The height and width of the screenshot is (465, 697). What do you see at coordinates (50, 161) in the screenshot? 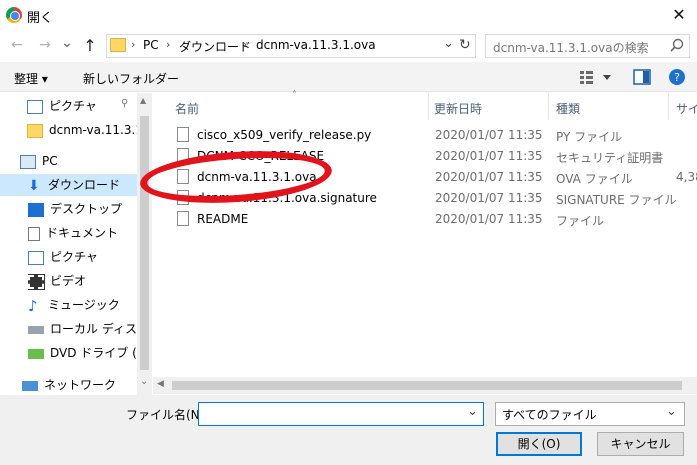
I see `sidebar-item-label: PC` at bounding box center [50, 161].